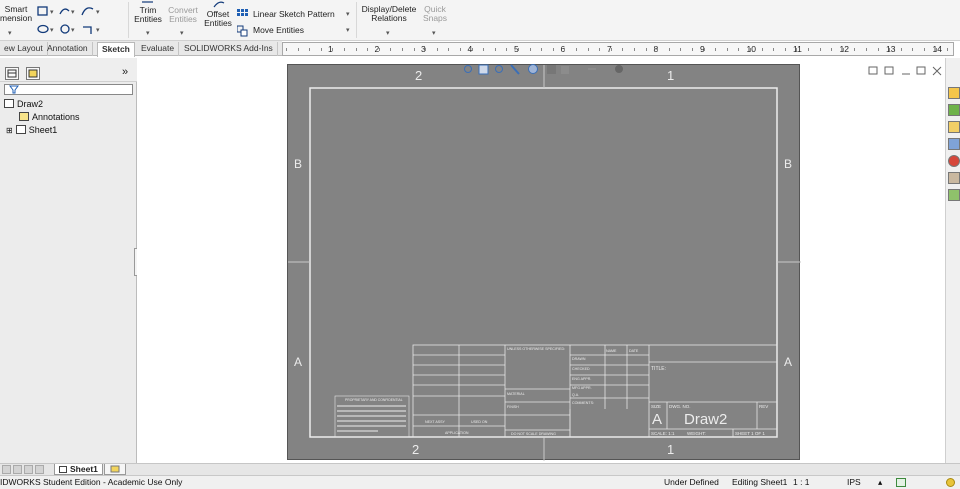 The height and width of the screenshot is (489, 960). Describe the element at coordinates (65, 29) in the screenshot. I see `polygon-icon` at that location.